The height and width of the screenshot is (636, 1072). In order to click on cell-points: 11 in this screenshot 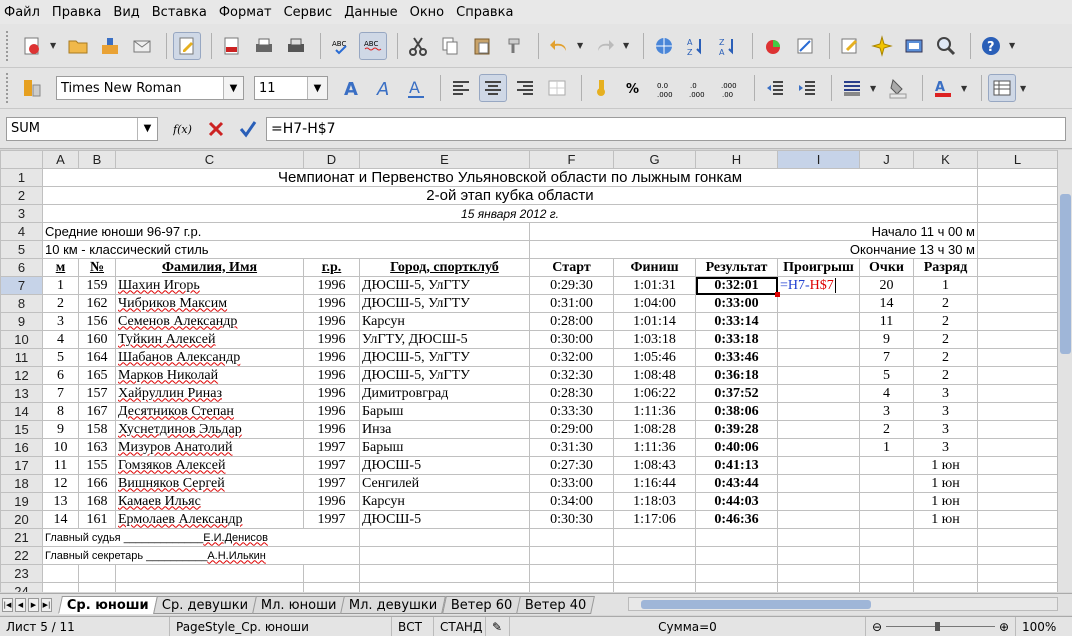, I will do `click(886, 321)`.